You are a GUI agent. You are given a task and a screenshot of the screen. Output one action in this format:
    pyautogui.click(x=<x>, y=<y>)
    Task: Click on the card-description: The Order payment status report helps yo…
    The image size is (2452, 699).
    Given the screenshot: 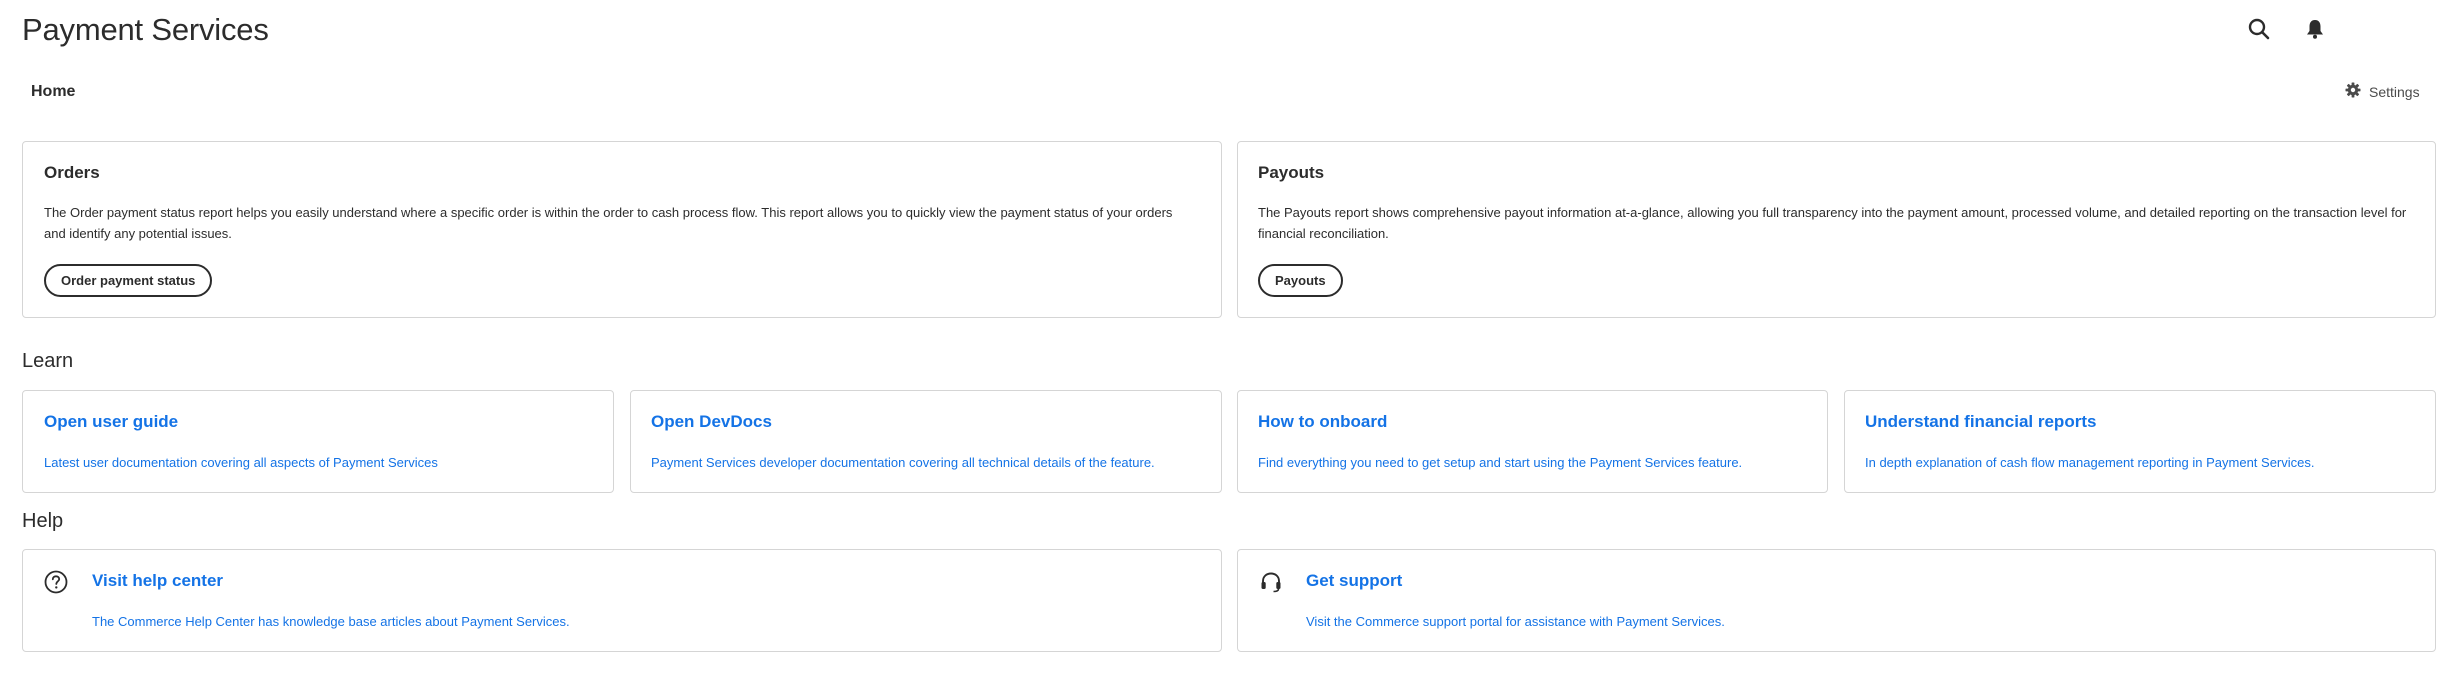 What is the action you would take?
    pyautogui.click(x=608, y=223)
    